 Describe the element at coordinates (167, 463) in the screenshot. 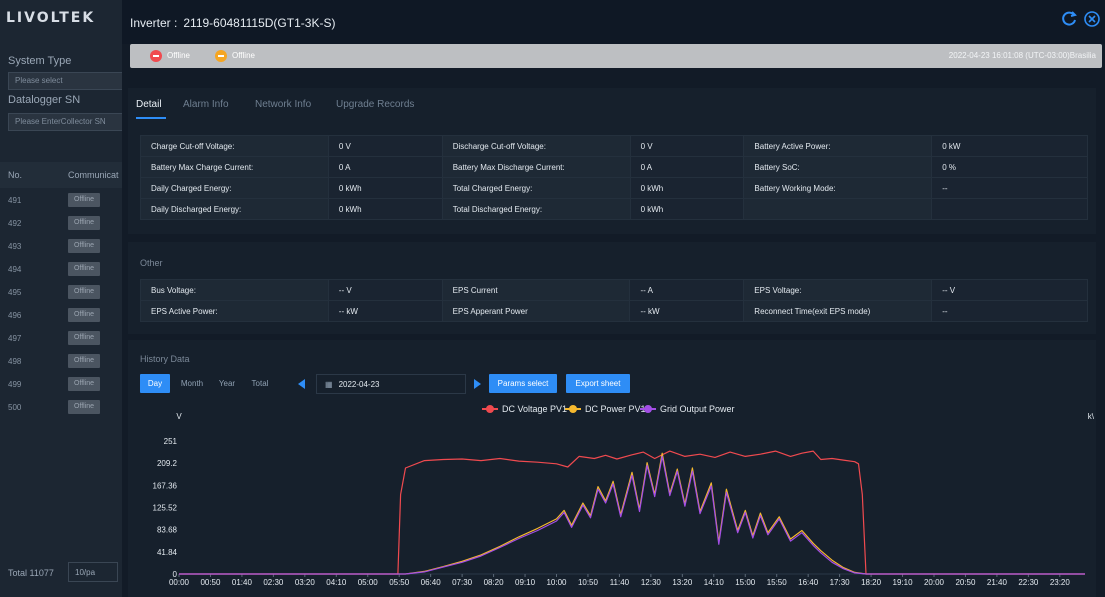

I see `y-tick-label: 209.2` at that location.